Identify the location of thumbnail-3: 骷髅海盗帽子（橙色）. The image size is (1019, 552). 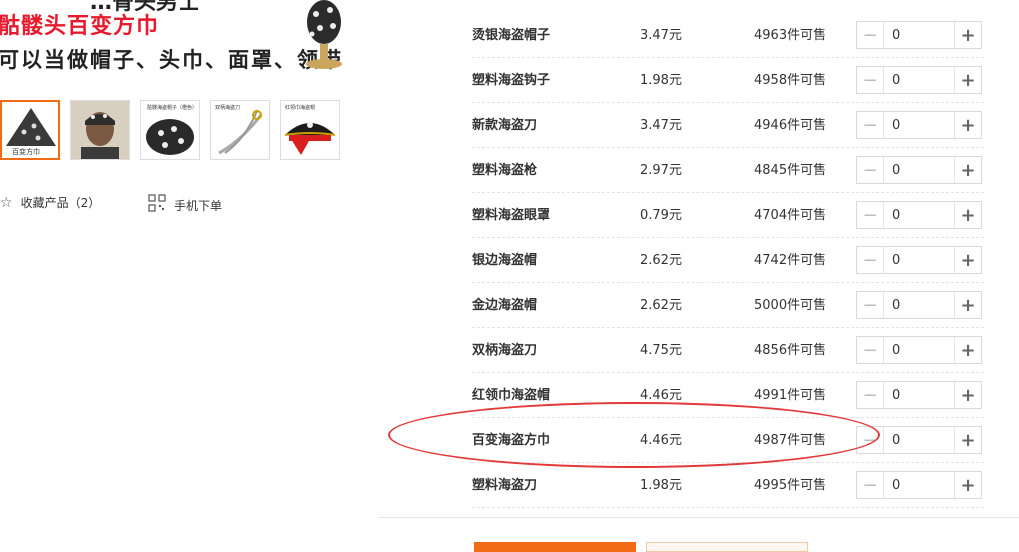
(170, 130).